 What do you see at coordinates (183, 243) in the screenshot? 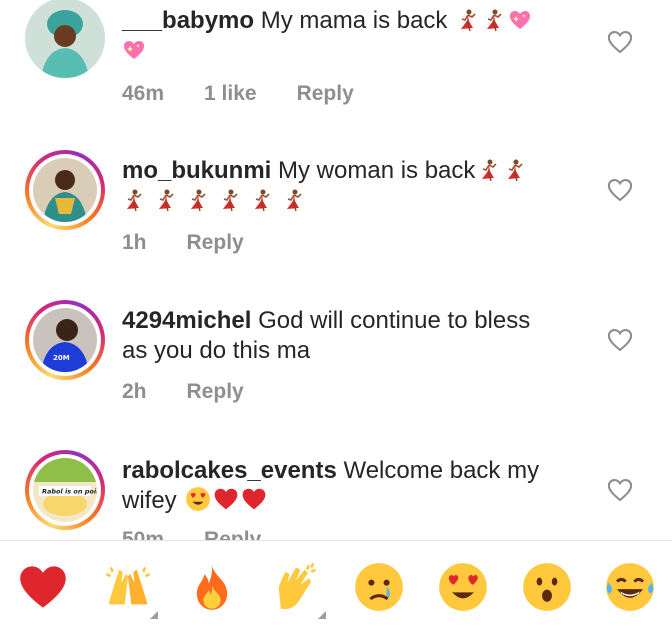
I see `comment-meta: 1h Reply` at bounding box center [183, 243].